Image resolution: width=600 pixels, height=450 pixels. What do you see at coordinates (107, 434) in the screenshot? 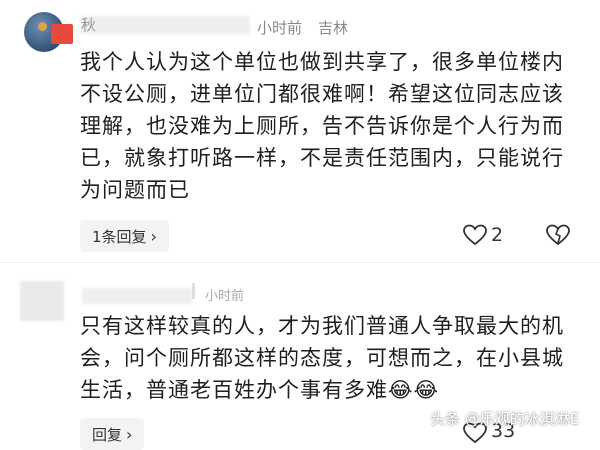
I see `reply-label: 回复` at bounding box center [107, 434].